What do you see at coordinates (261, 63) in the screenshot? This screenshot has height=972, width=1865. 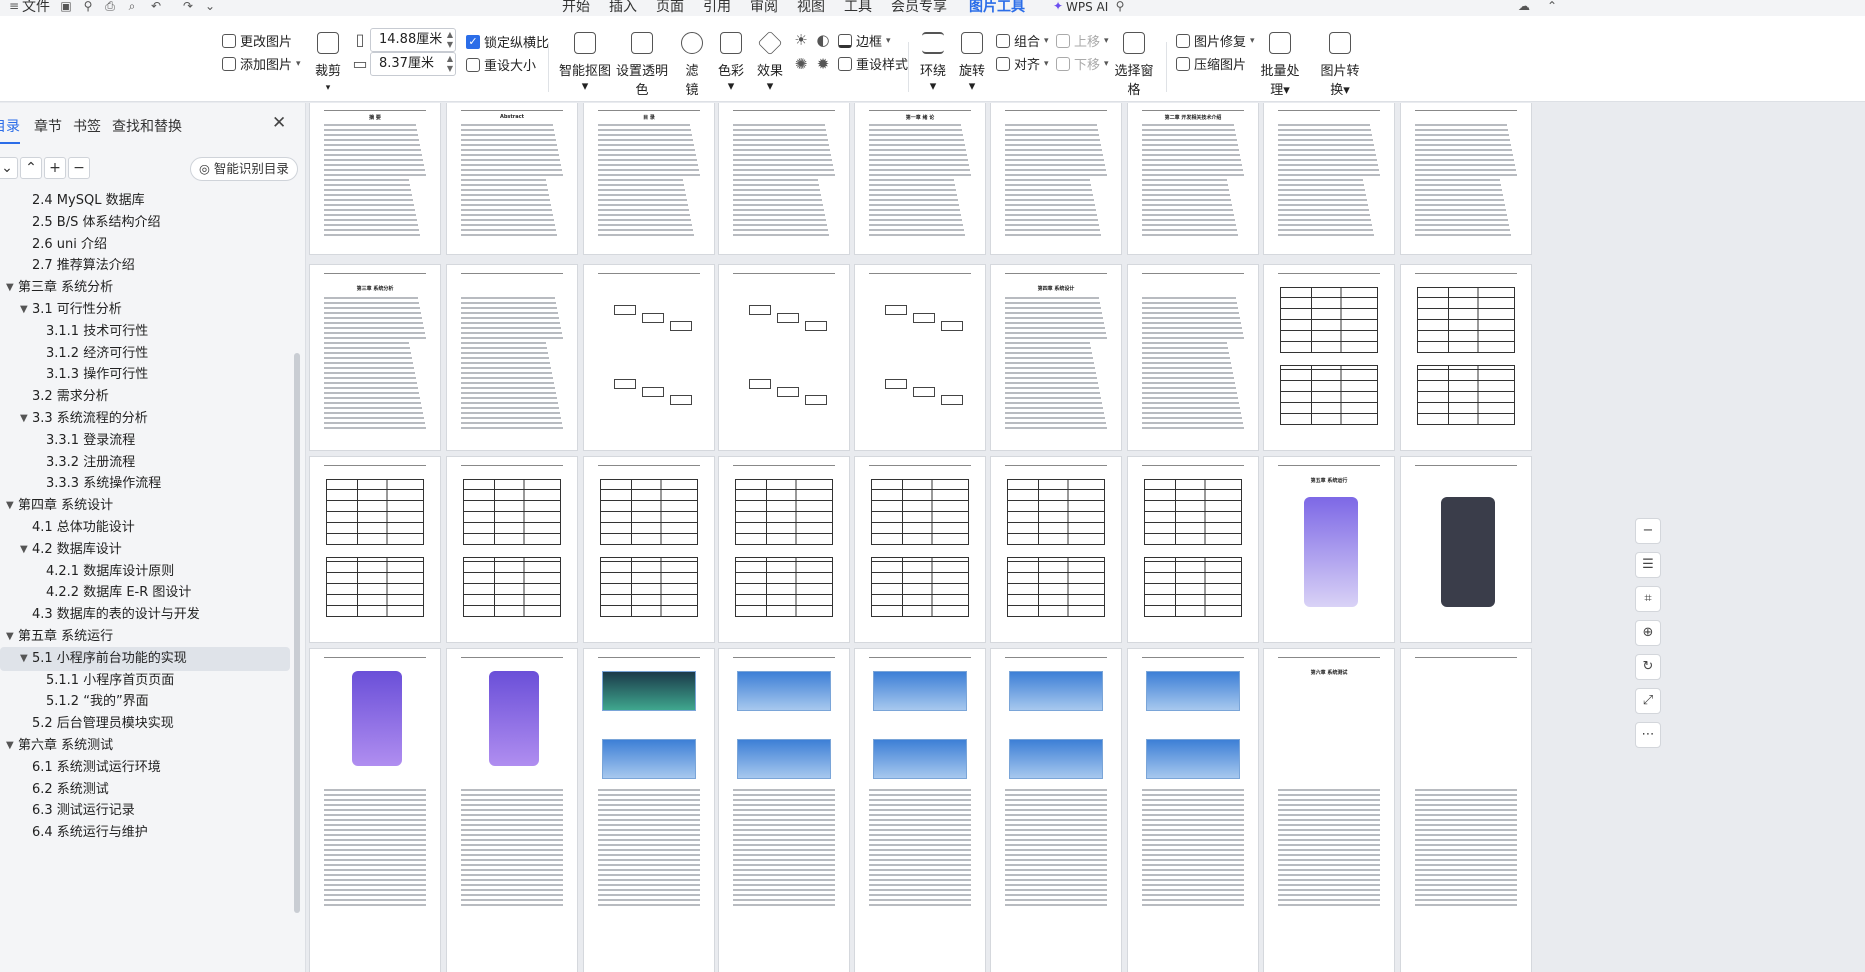 I see `add-image-button: 添加图片 ▾` at bounding box center [261, 63].